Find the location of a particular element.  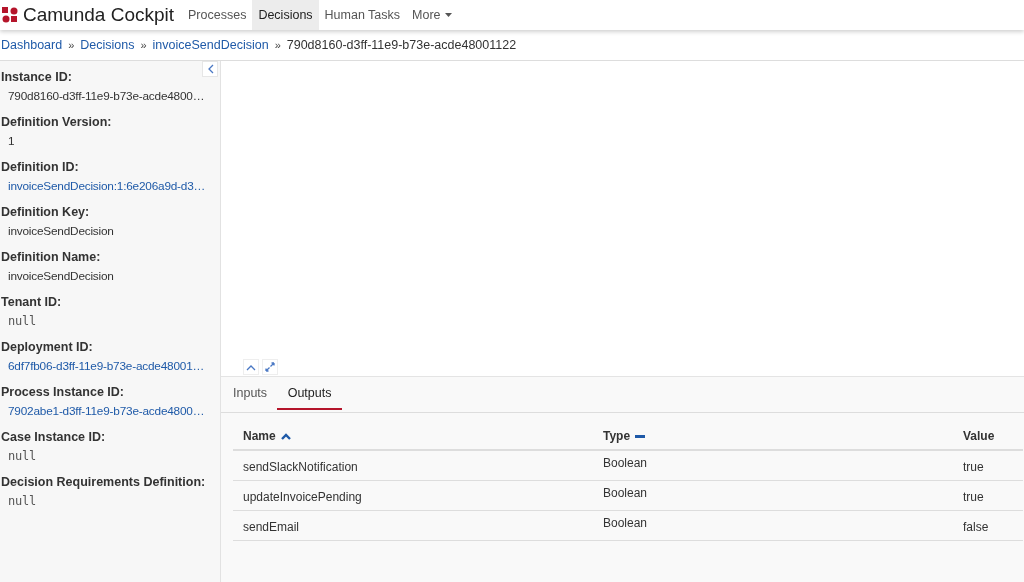

chevron-up-icon is located at coordinates (251, 367).